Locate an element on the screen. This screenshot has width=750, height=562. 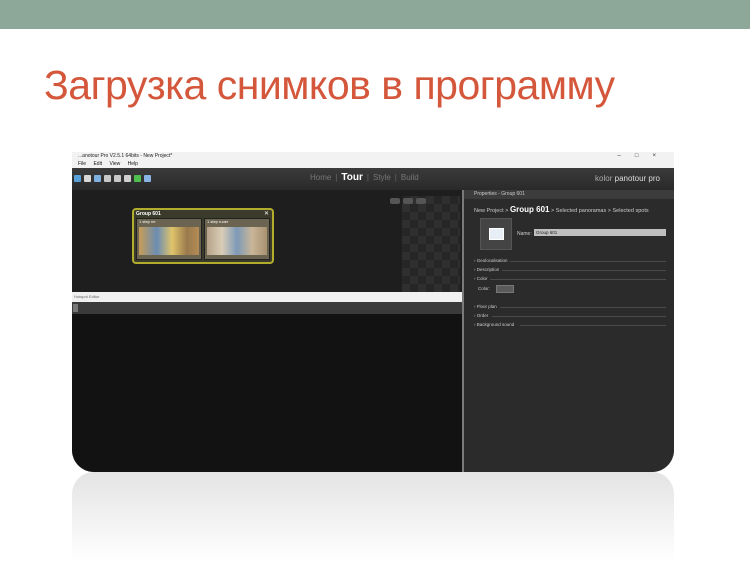
undo-icon is located at coordinates (107, 178).